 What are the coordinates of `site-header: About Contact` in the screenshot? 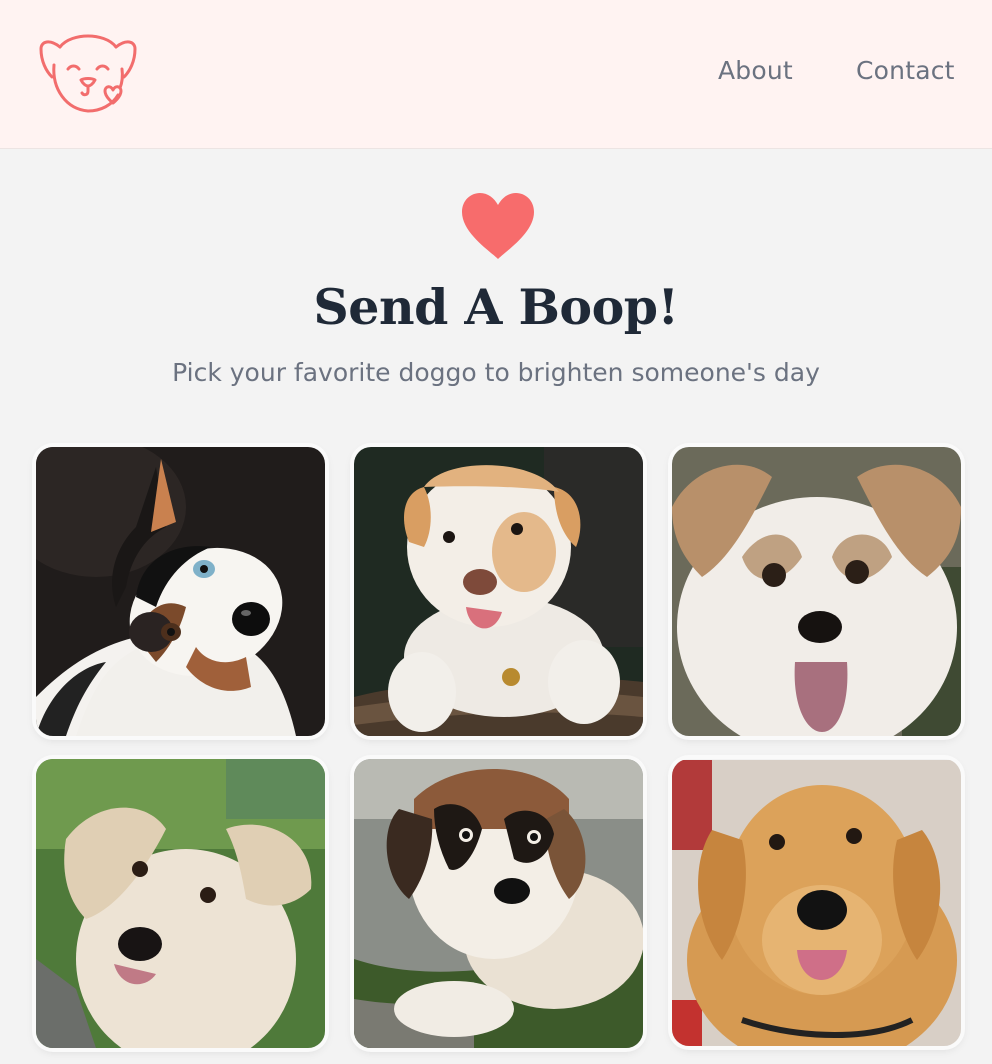 It's located at (496, 74).